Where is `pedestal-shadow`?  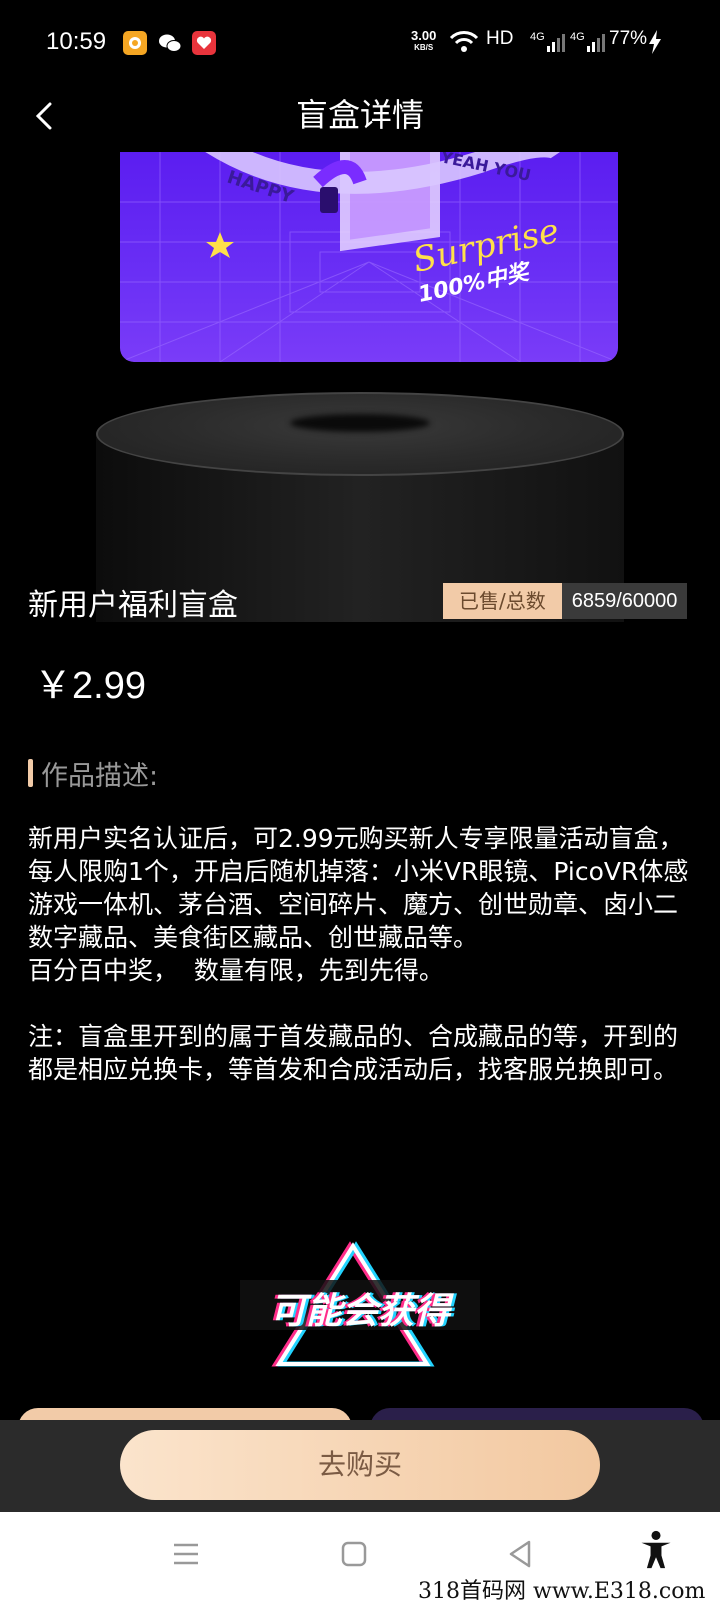
pedestal-shadow is located at coordinates (360, 423).